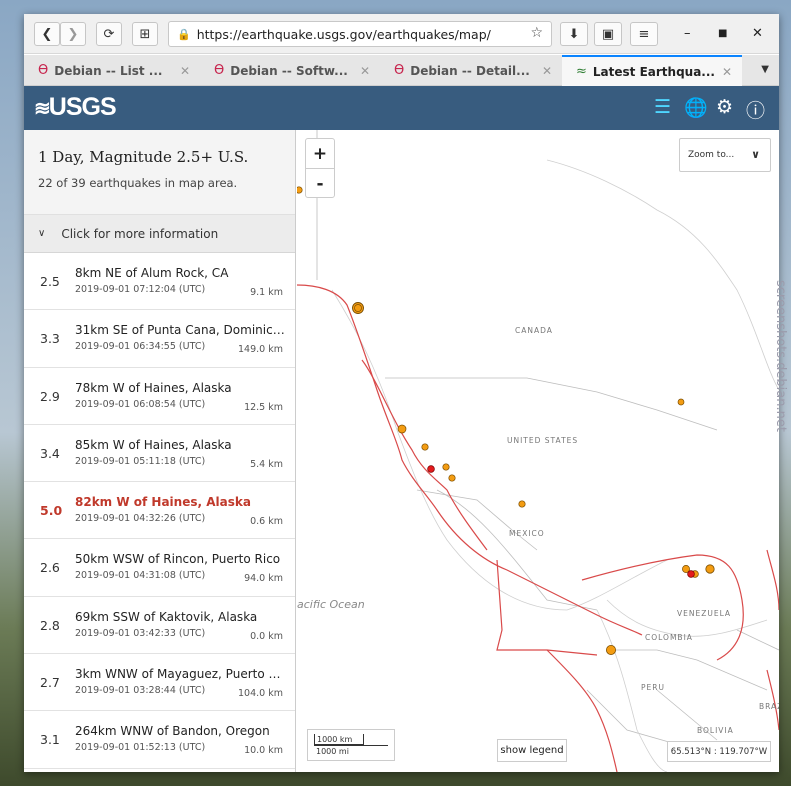 This screenshot has height=786, width=791. I want to click on new-tab-button: ⊞, so click(145, 34).